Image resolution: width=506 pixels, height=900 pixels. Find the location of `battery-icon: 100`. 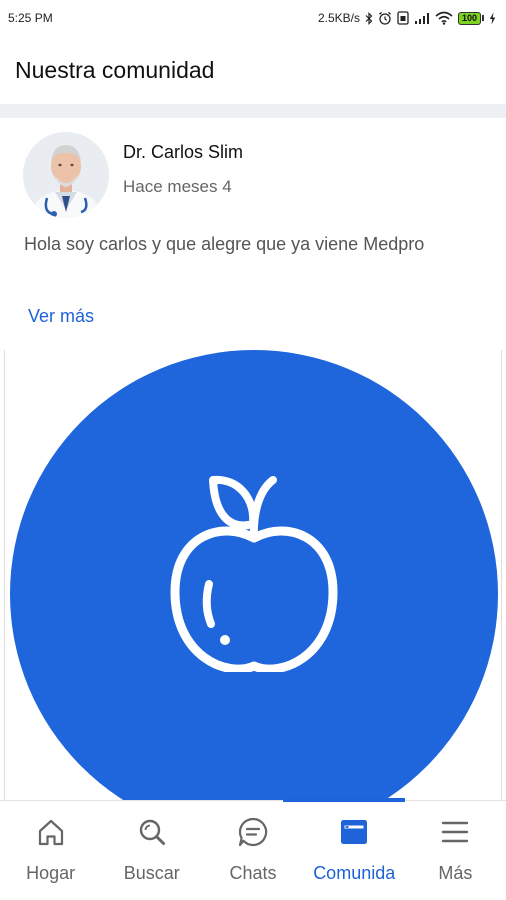

battery-icon: 100 is located at coordinates (470, 18).